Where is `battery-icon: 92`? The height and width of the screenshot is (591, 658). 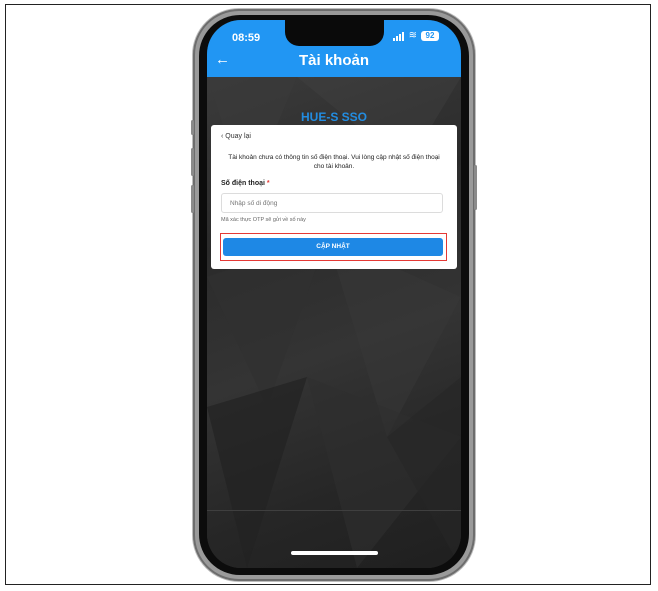
battery-icon: 92 is located at coordinates (430, 36).